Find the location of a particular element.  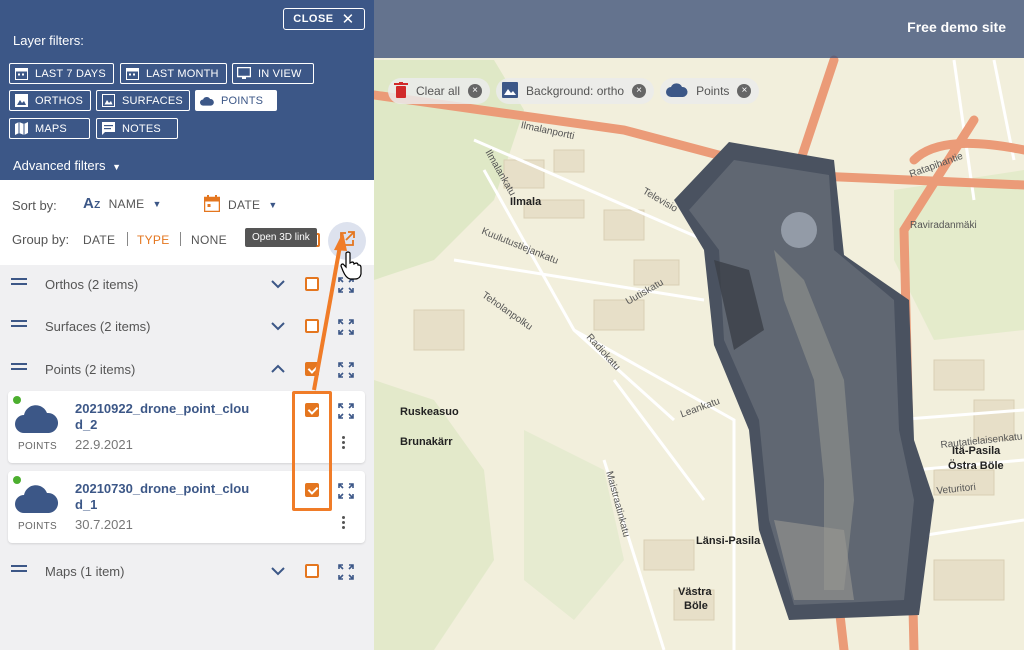

background-chip: Background: ortho × is located at coordinates (575, 91).